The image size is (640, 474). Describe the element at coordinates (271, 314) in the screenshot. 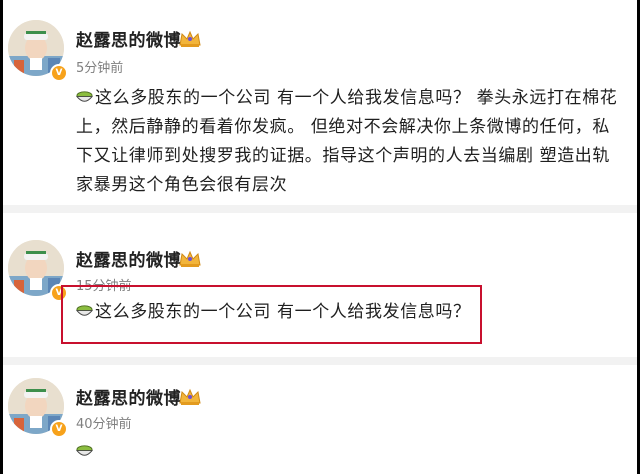

I see `highlight-box` at that location.